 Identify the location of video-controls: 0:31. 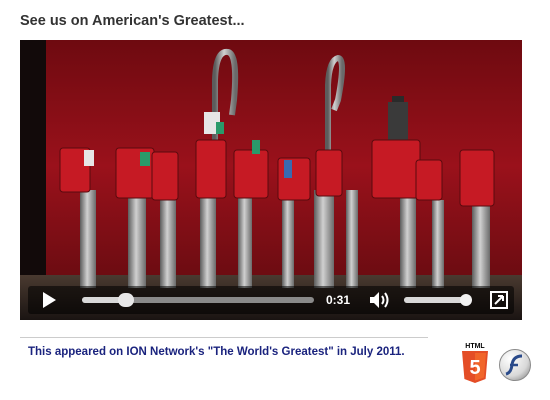
(271, 300).